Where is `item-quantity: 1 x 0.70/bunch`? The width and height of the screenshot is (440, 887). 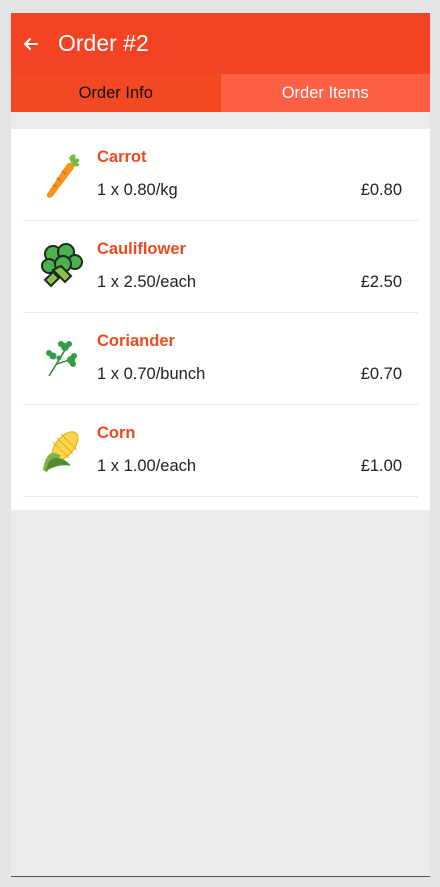 item-quantity: 1 x 0.70/bunch is located at coordinates (151, 374).